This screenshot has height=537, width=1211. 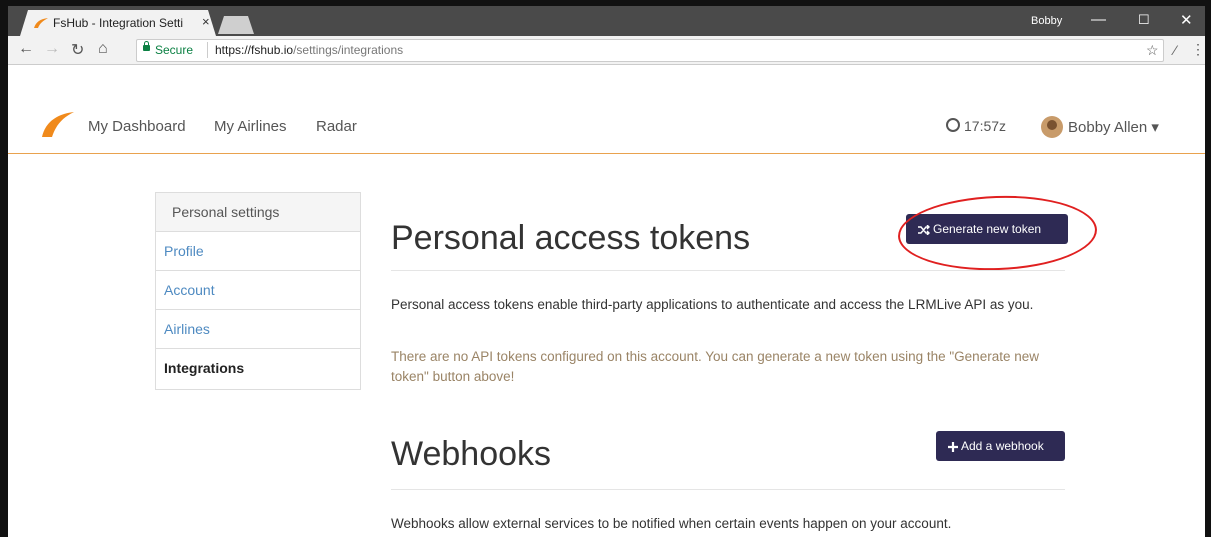 What do you see at coordinates (953, 125) in the screenshot?
I see `clock-icon` at bounding box center [953, 125].